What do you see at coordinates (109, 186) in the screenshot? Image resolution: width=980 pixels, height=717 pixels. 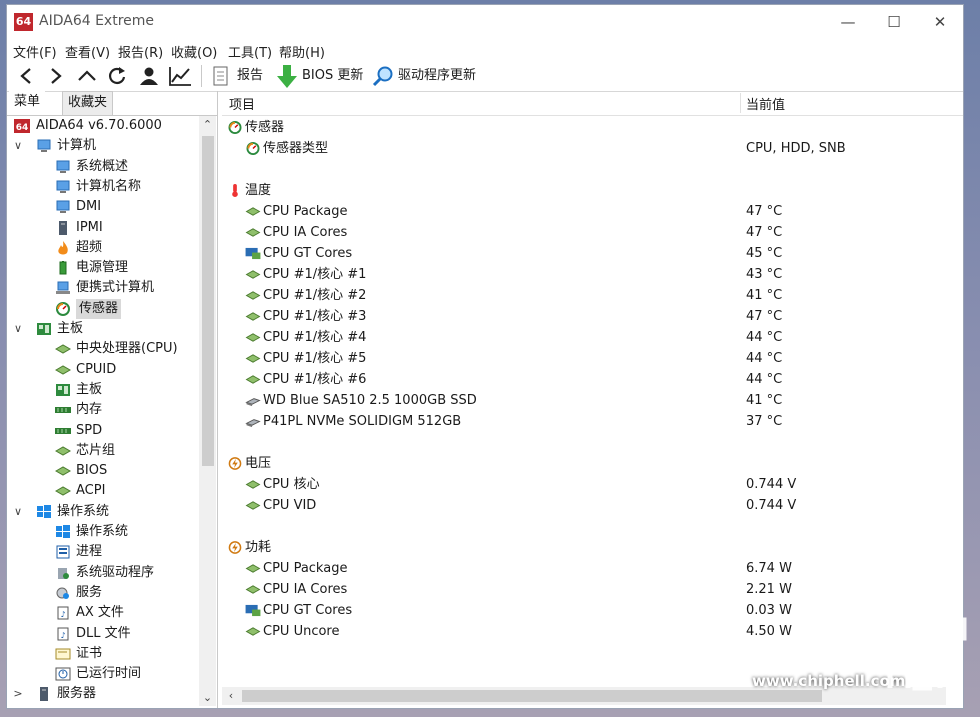 I see `tree-item-label: 计算机名称` at bounding box center [109, 186].